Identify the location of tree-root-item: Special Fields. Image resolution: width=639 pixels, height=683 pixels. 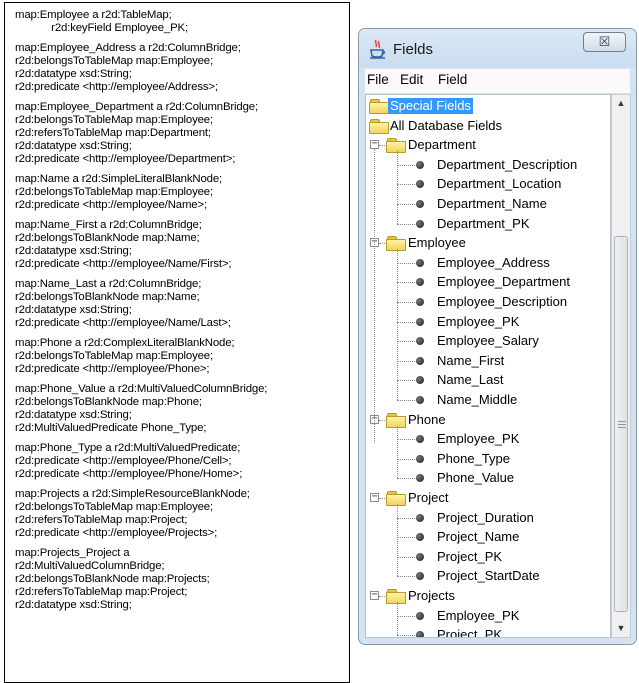
(486, 106).